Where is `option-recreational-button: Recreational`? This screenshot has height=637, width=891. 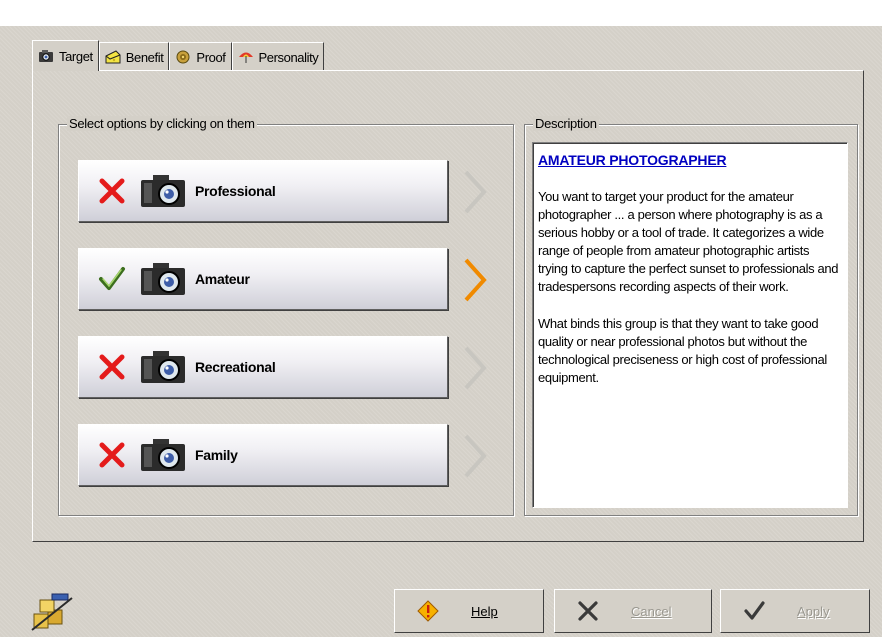 option-recreational-button: Recreational is located at coordinates (263, 367).